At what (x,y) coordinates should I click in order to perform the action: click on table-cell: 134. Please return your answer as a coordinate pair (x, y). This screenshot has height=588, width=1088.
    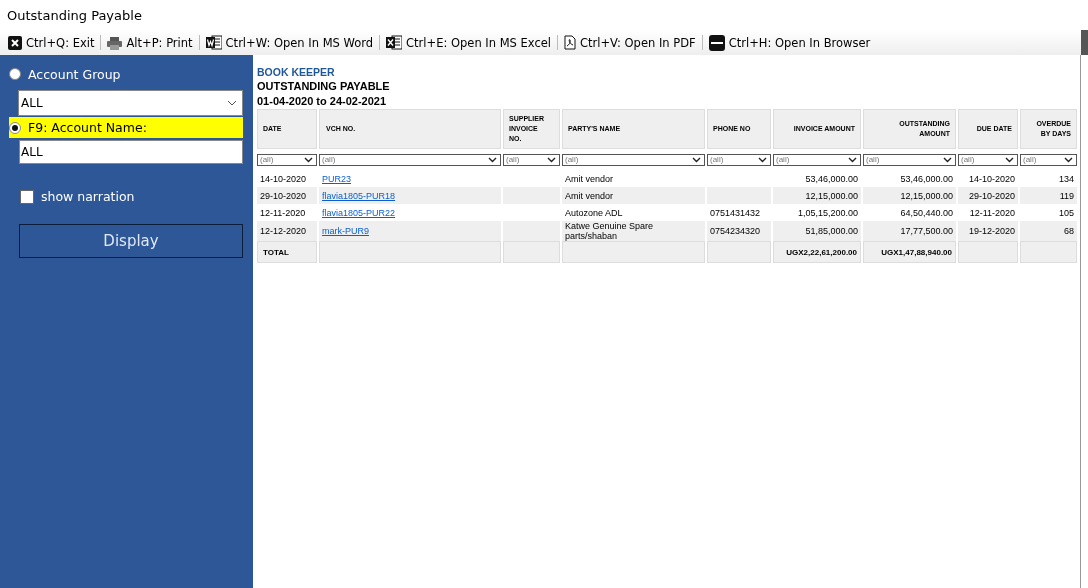
    Looking at the image, I should click on (1066, 178).